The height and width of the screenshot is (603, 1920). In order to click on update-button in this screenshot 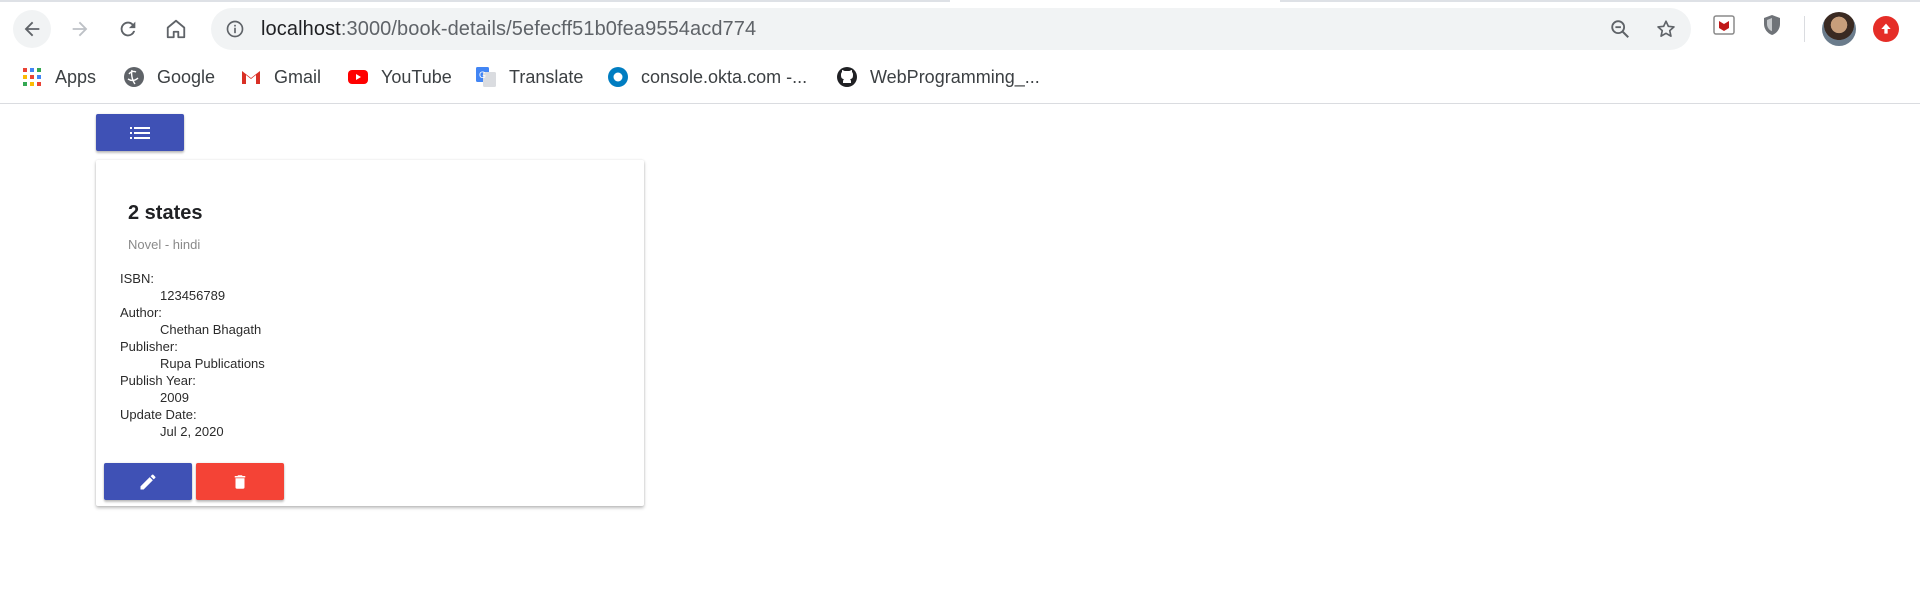, I will do `click(1886, 29)`.